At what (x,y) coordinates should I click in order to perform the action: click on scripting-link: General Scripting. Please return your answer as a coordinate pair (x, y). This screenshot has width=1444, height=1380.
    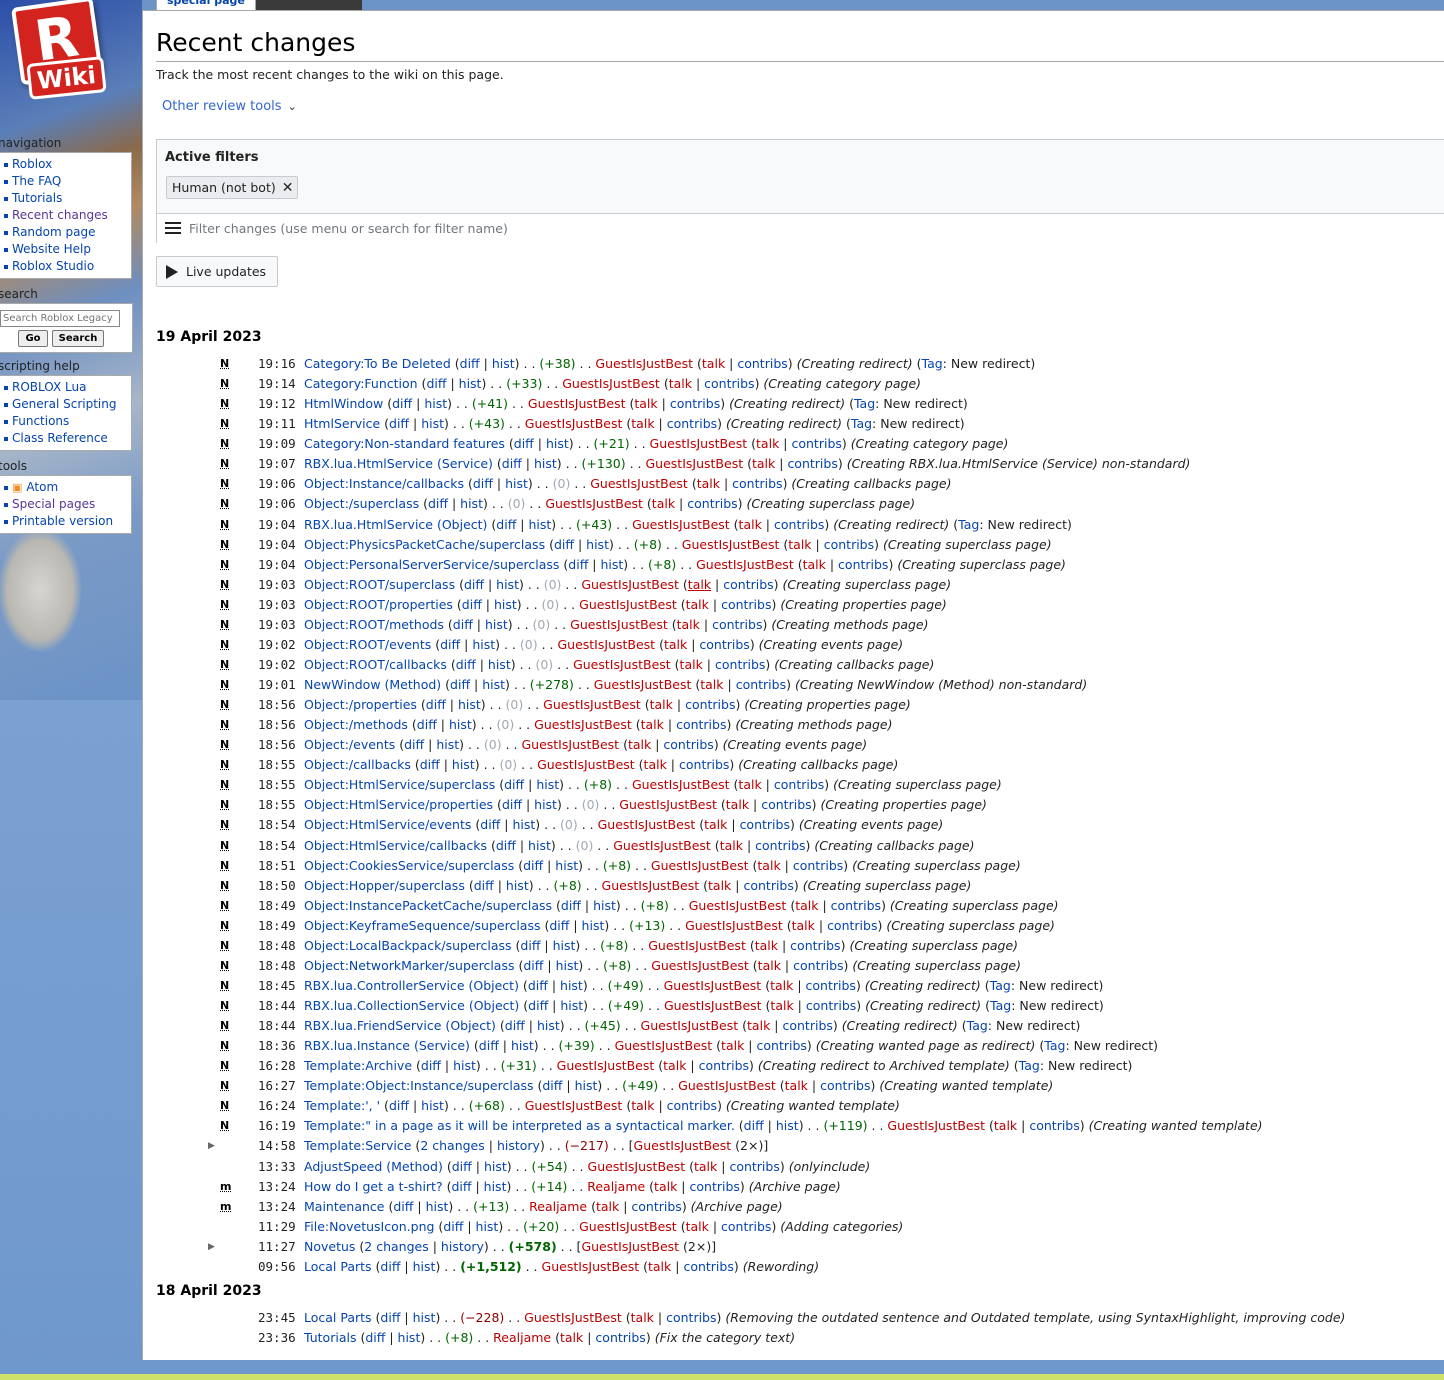
    Looking at the image, I should click on (64, 404).